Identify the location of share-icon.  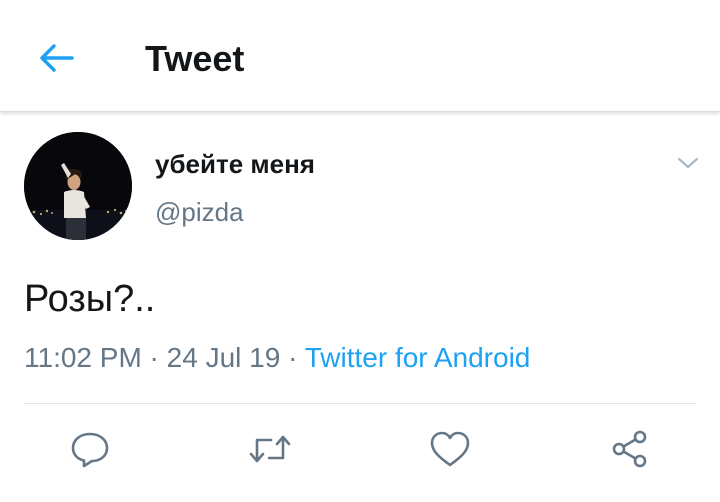
(629, 449).